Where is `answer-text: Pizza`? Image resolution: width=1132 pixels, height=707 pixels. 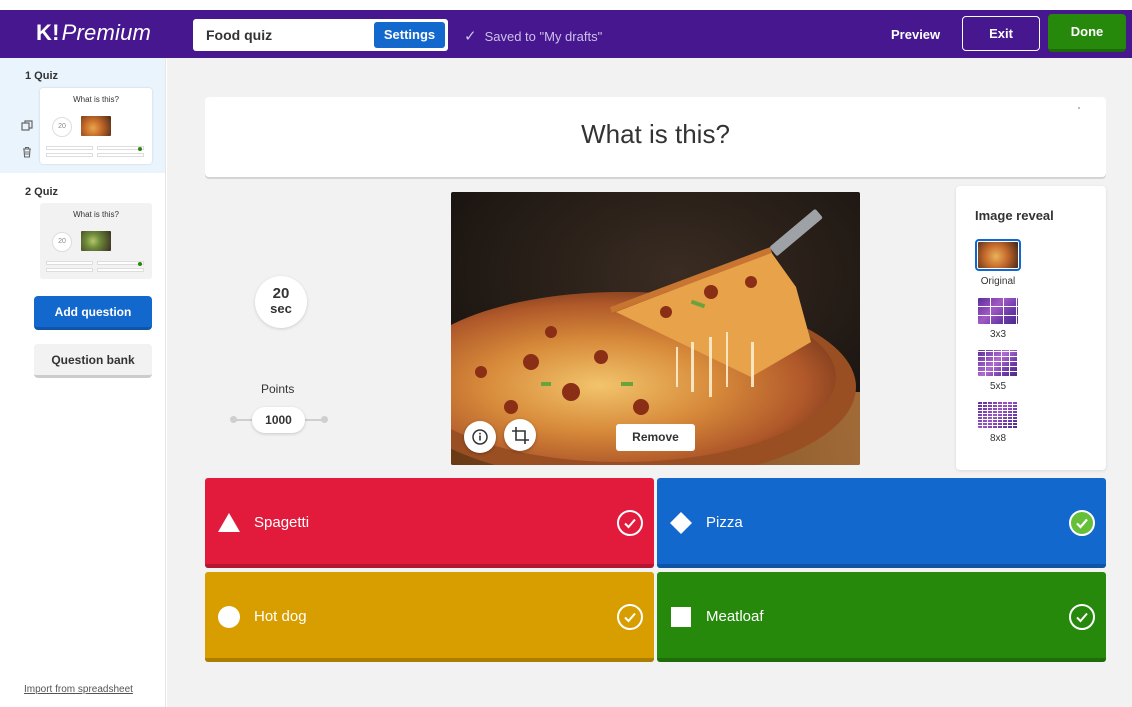 answer-text: Pizza is located at coordinates (724, 522).